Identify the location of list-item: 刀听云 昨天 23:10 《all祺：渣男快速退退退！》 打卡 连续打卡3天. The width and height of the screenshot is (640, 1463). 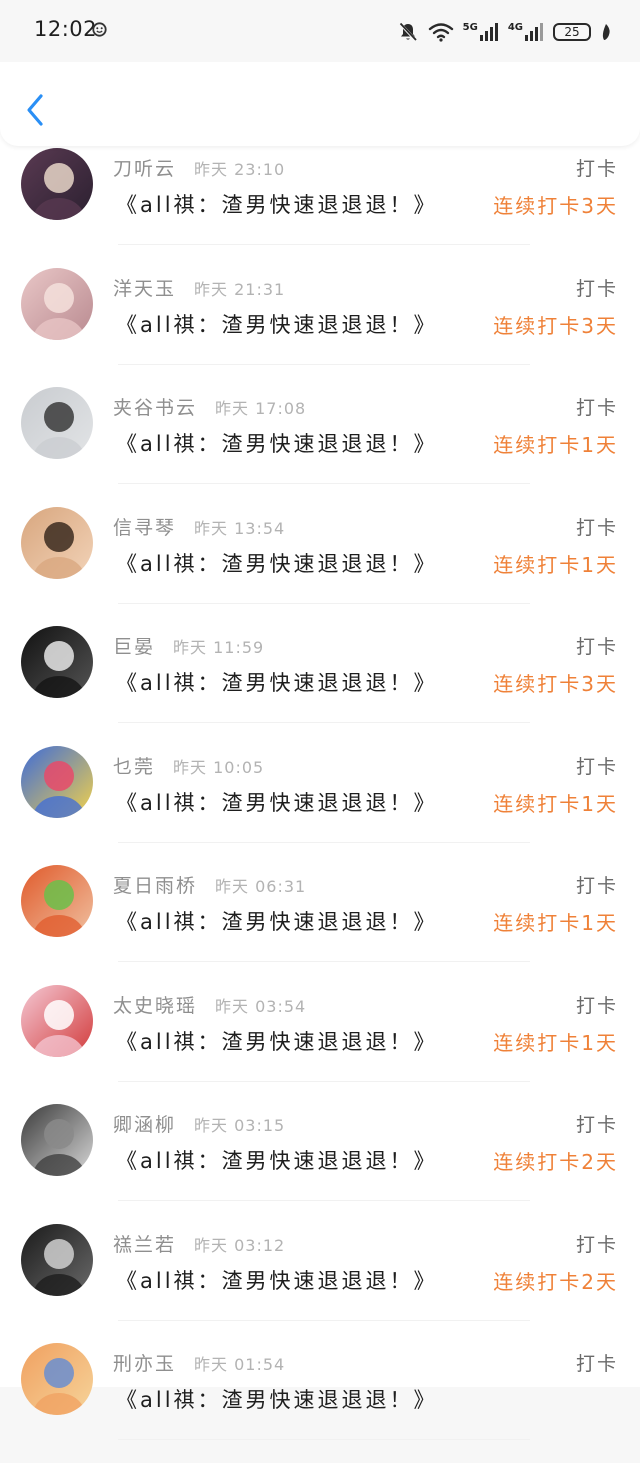
(320, 208).